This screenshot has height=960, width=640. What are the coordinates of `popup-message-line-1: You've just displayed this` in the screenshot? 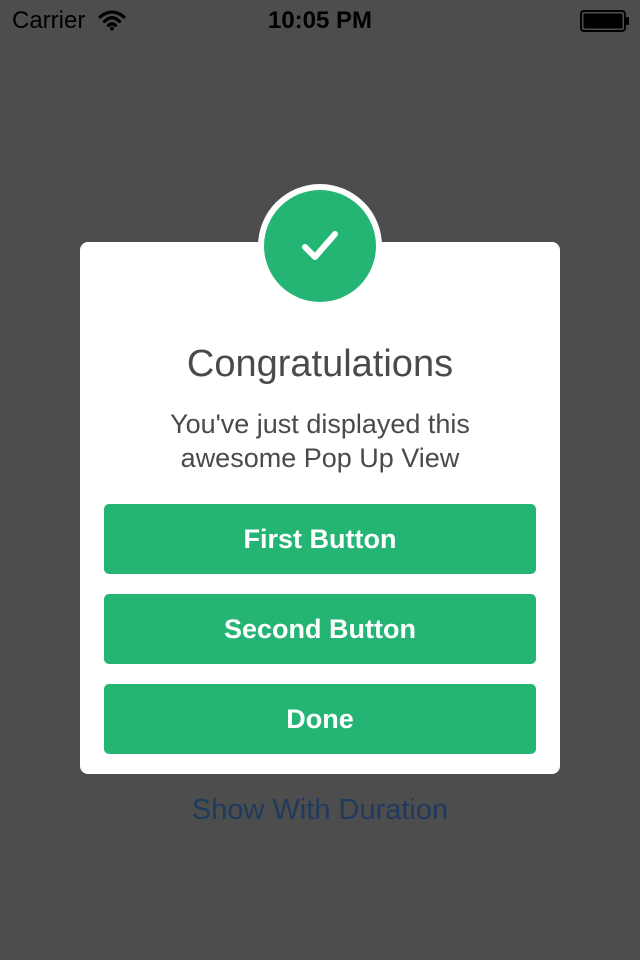 It's located at (320, 424).